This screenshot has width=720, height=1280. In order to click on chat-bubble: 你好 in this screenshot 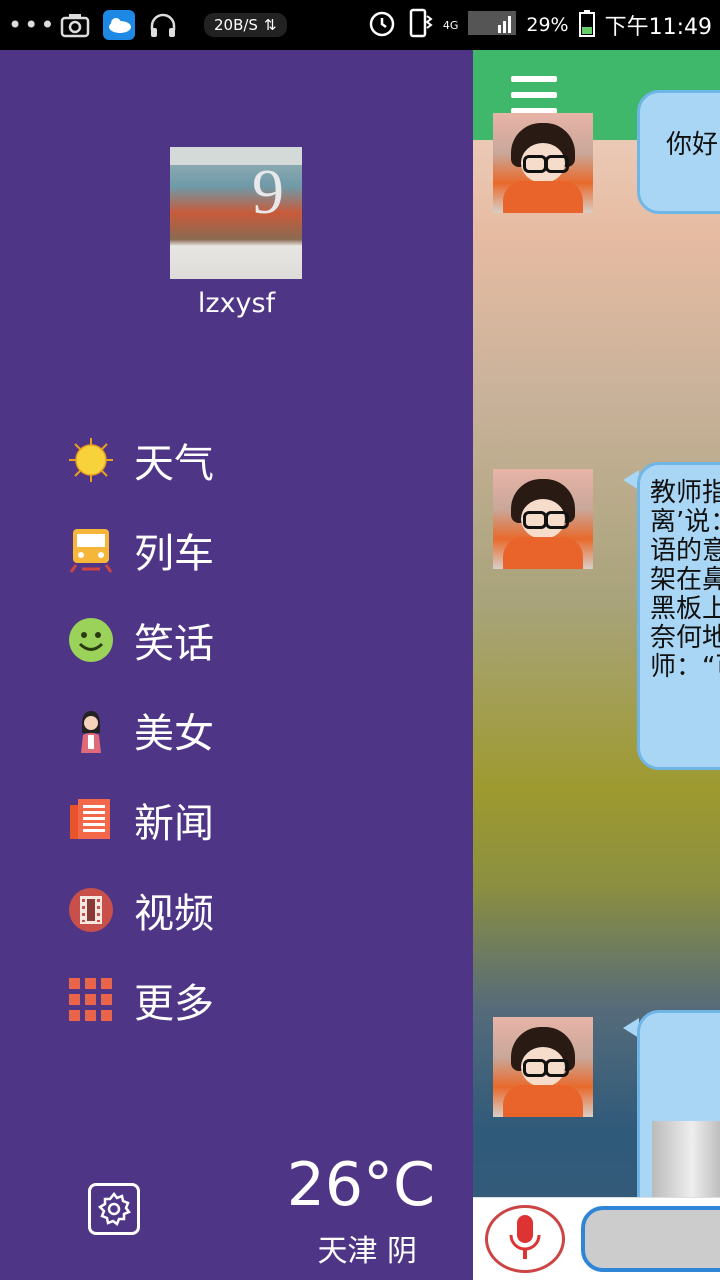, I will do `click(678, 152)`.